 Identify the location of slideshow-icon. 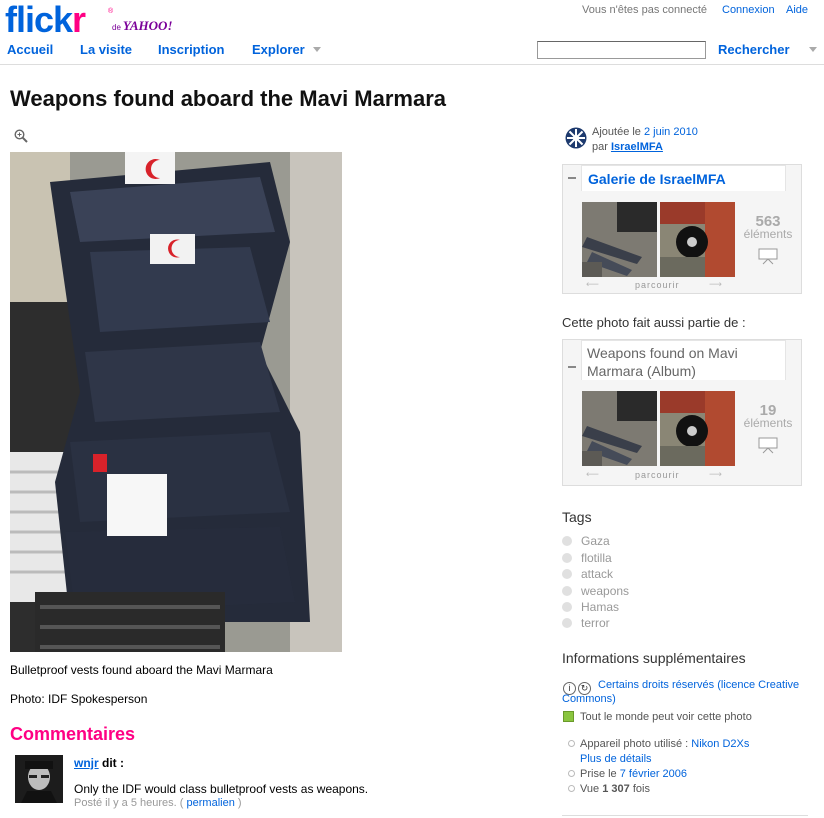
(768, 256).